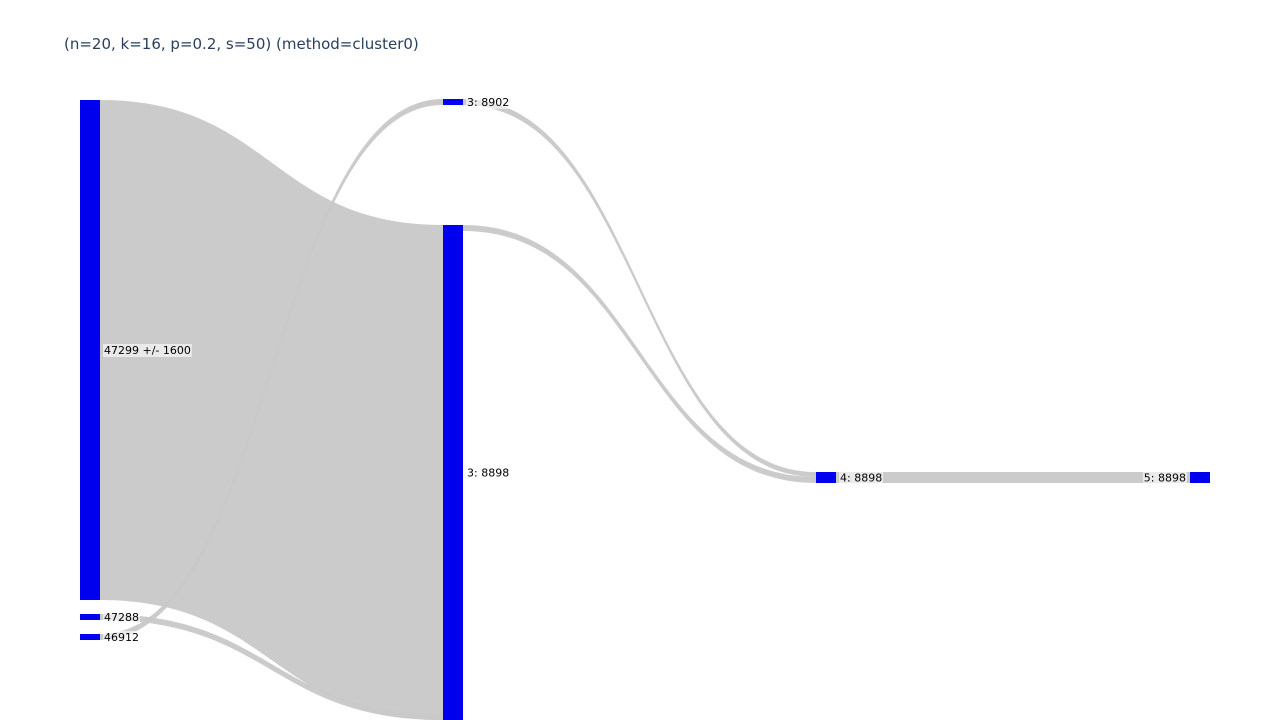  Describe the element at coordinates (147, 350) in the screenshot. I see `node-label-n0: 47299 +/- 1600` at that location.